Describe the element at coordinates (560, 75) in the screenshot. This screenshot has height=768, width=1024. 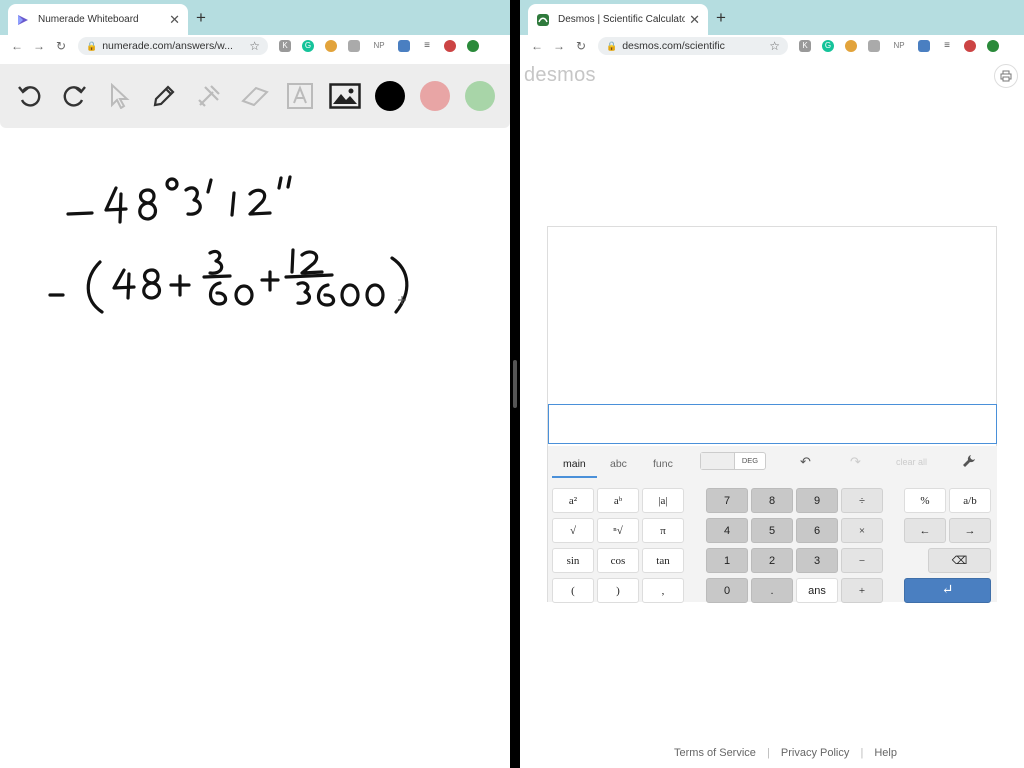
I see `desmos-logo: desmos` at that location.